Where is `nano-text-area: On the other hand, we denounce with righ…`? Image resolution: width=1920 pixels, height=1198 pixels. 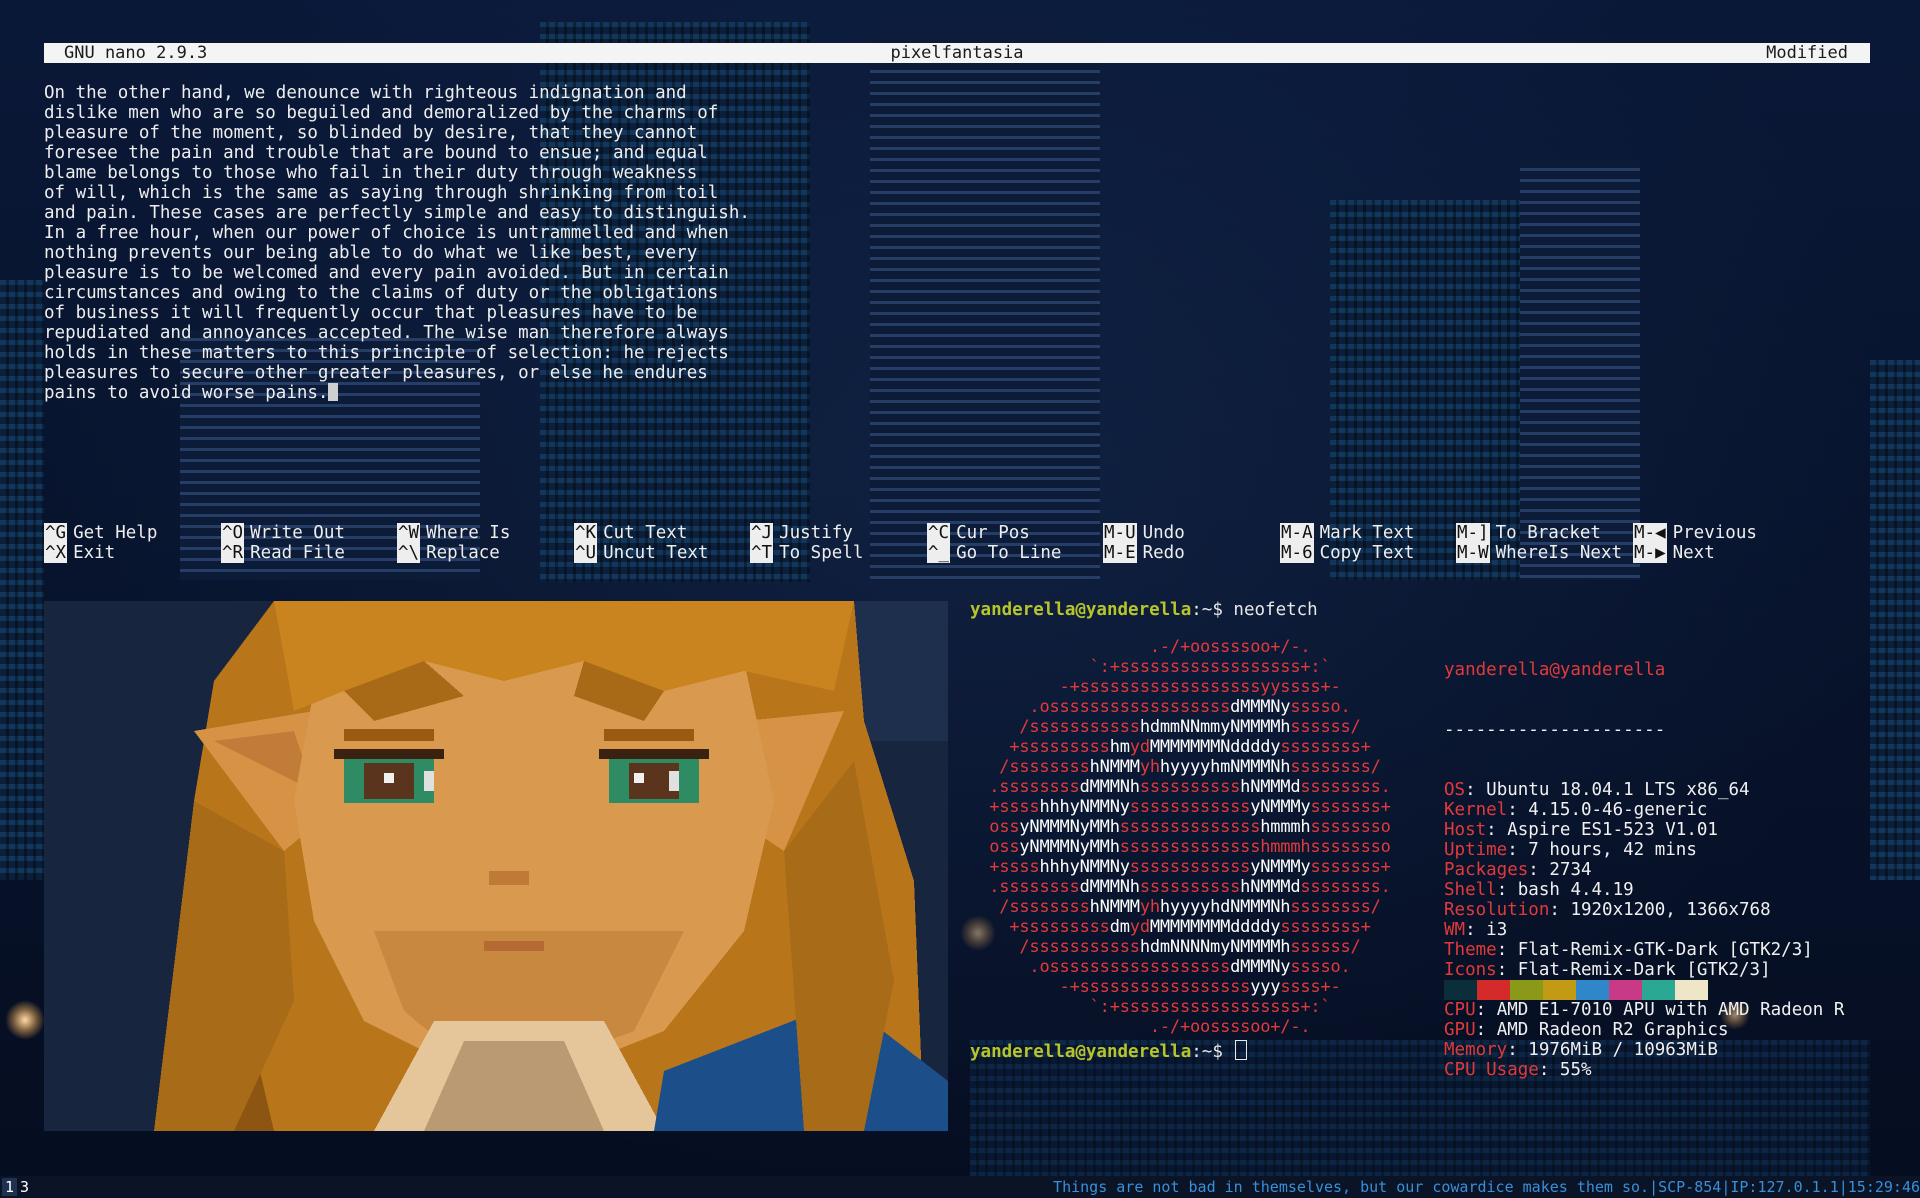 nano-text-area: On the other hand, we denounce with righ… is located at coordinates (434, 243).